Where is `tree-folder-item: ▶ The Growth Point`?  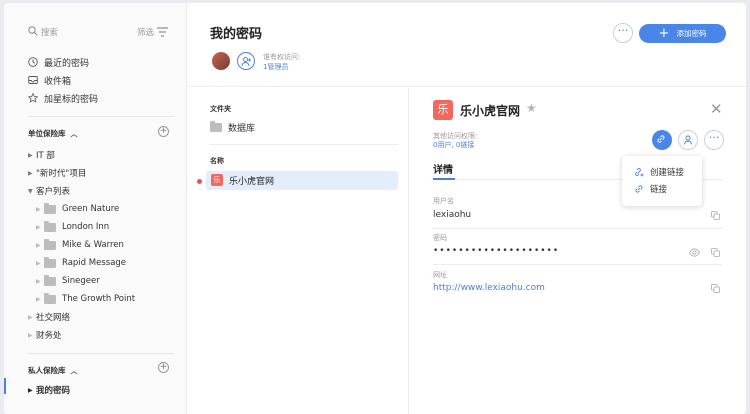 tree-folder-item: ▶ The Growth Point is located at coordinates (85, 299).